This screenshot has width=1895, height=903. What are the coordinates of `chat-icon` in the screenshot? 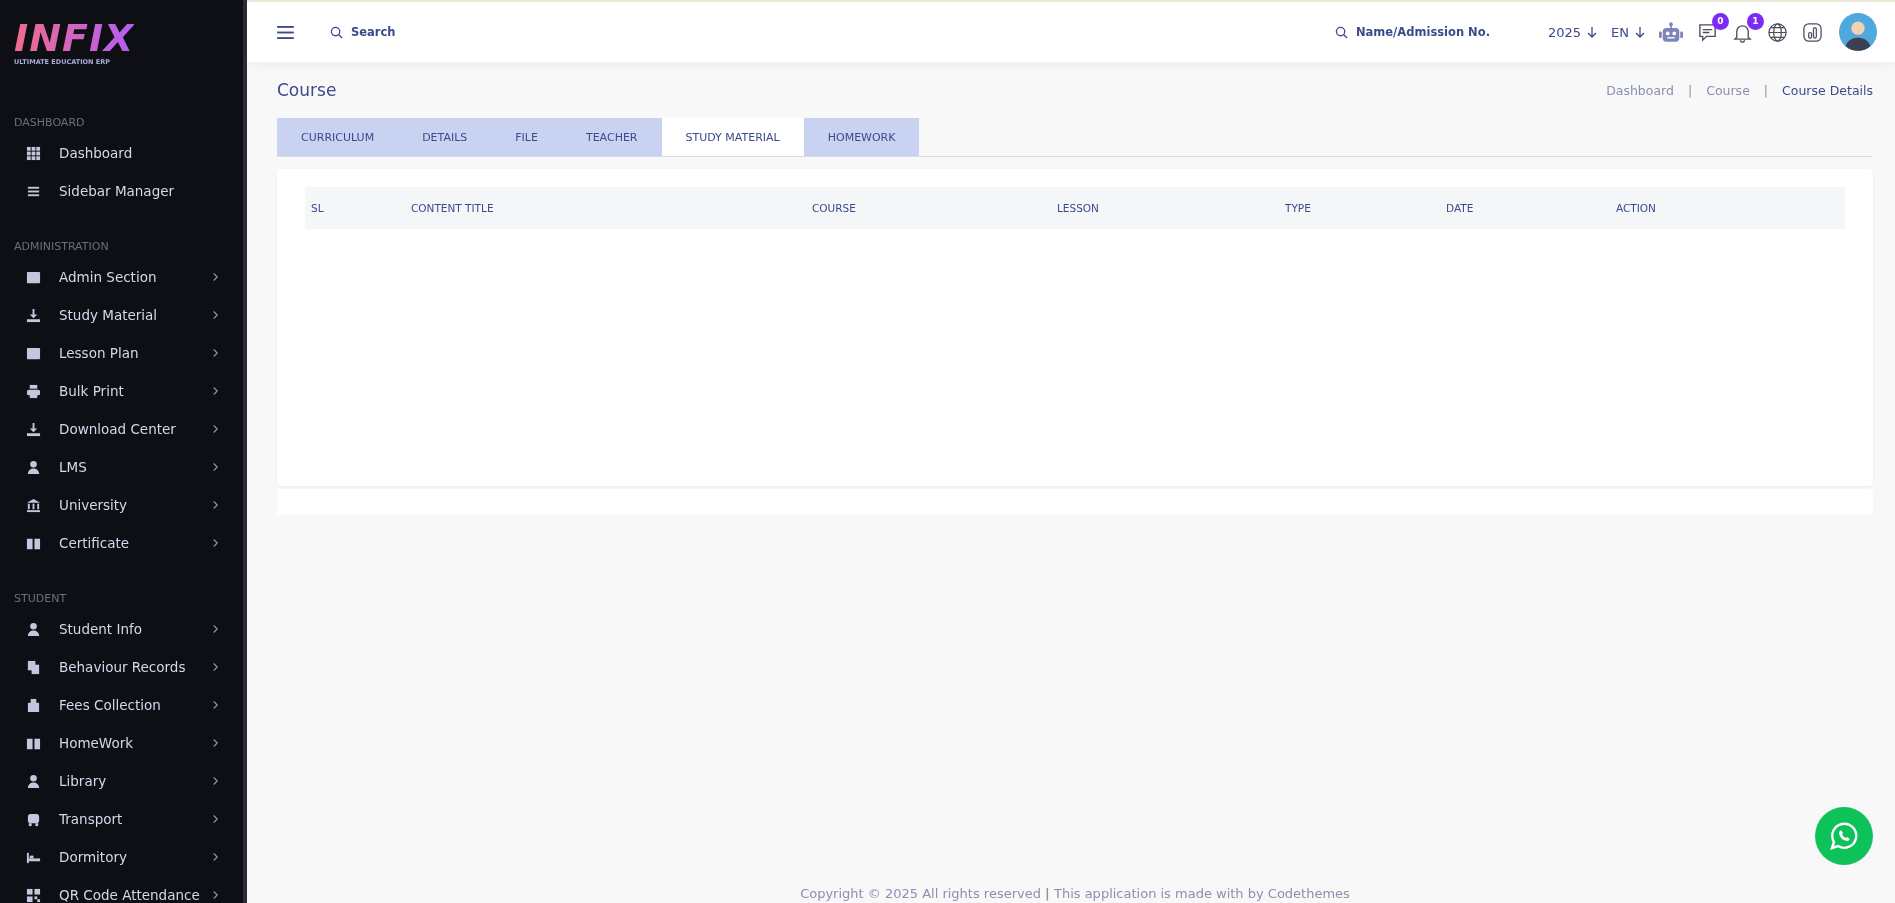 It's located at (1707, 32).